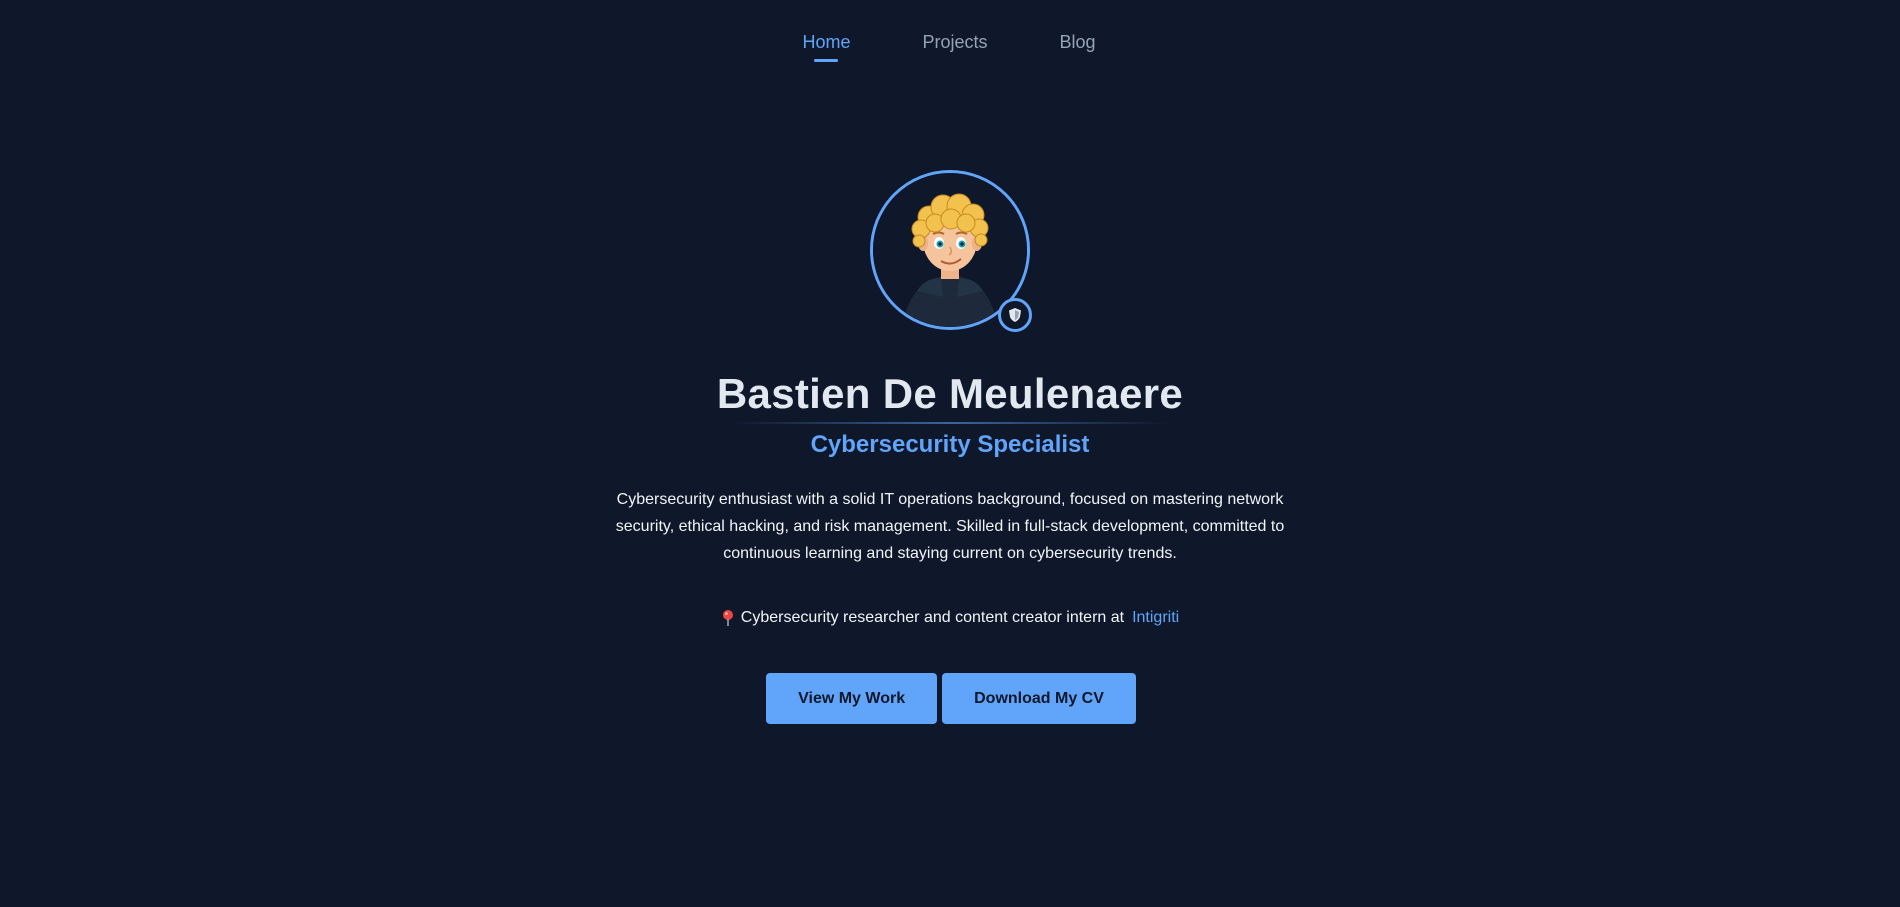  Describe the element at coordinates (950, 444) in the screenshot. I see `job-title: Cybersecurity Specialist` at that location.